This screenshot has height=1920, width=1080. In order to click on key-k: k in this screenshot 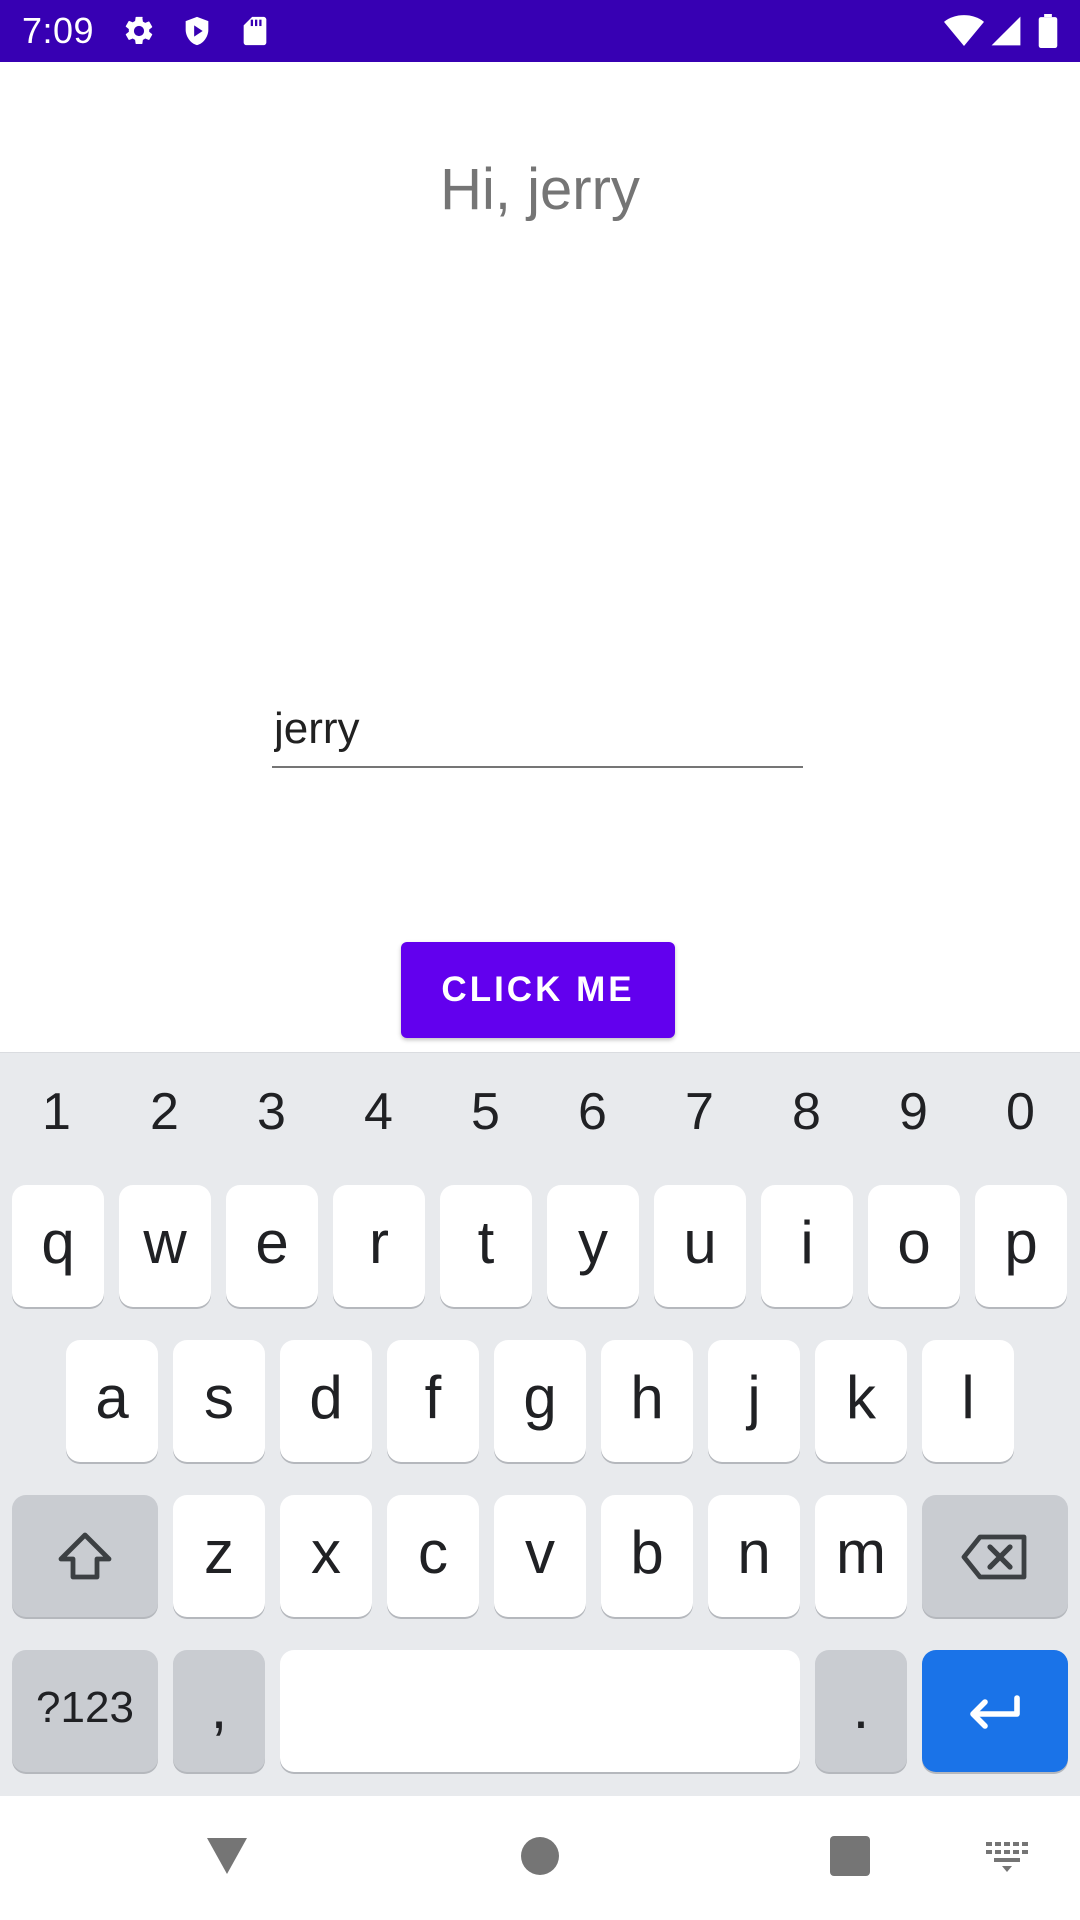, I will do `click(861, 1401)`.